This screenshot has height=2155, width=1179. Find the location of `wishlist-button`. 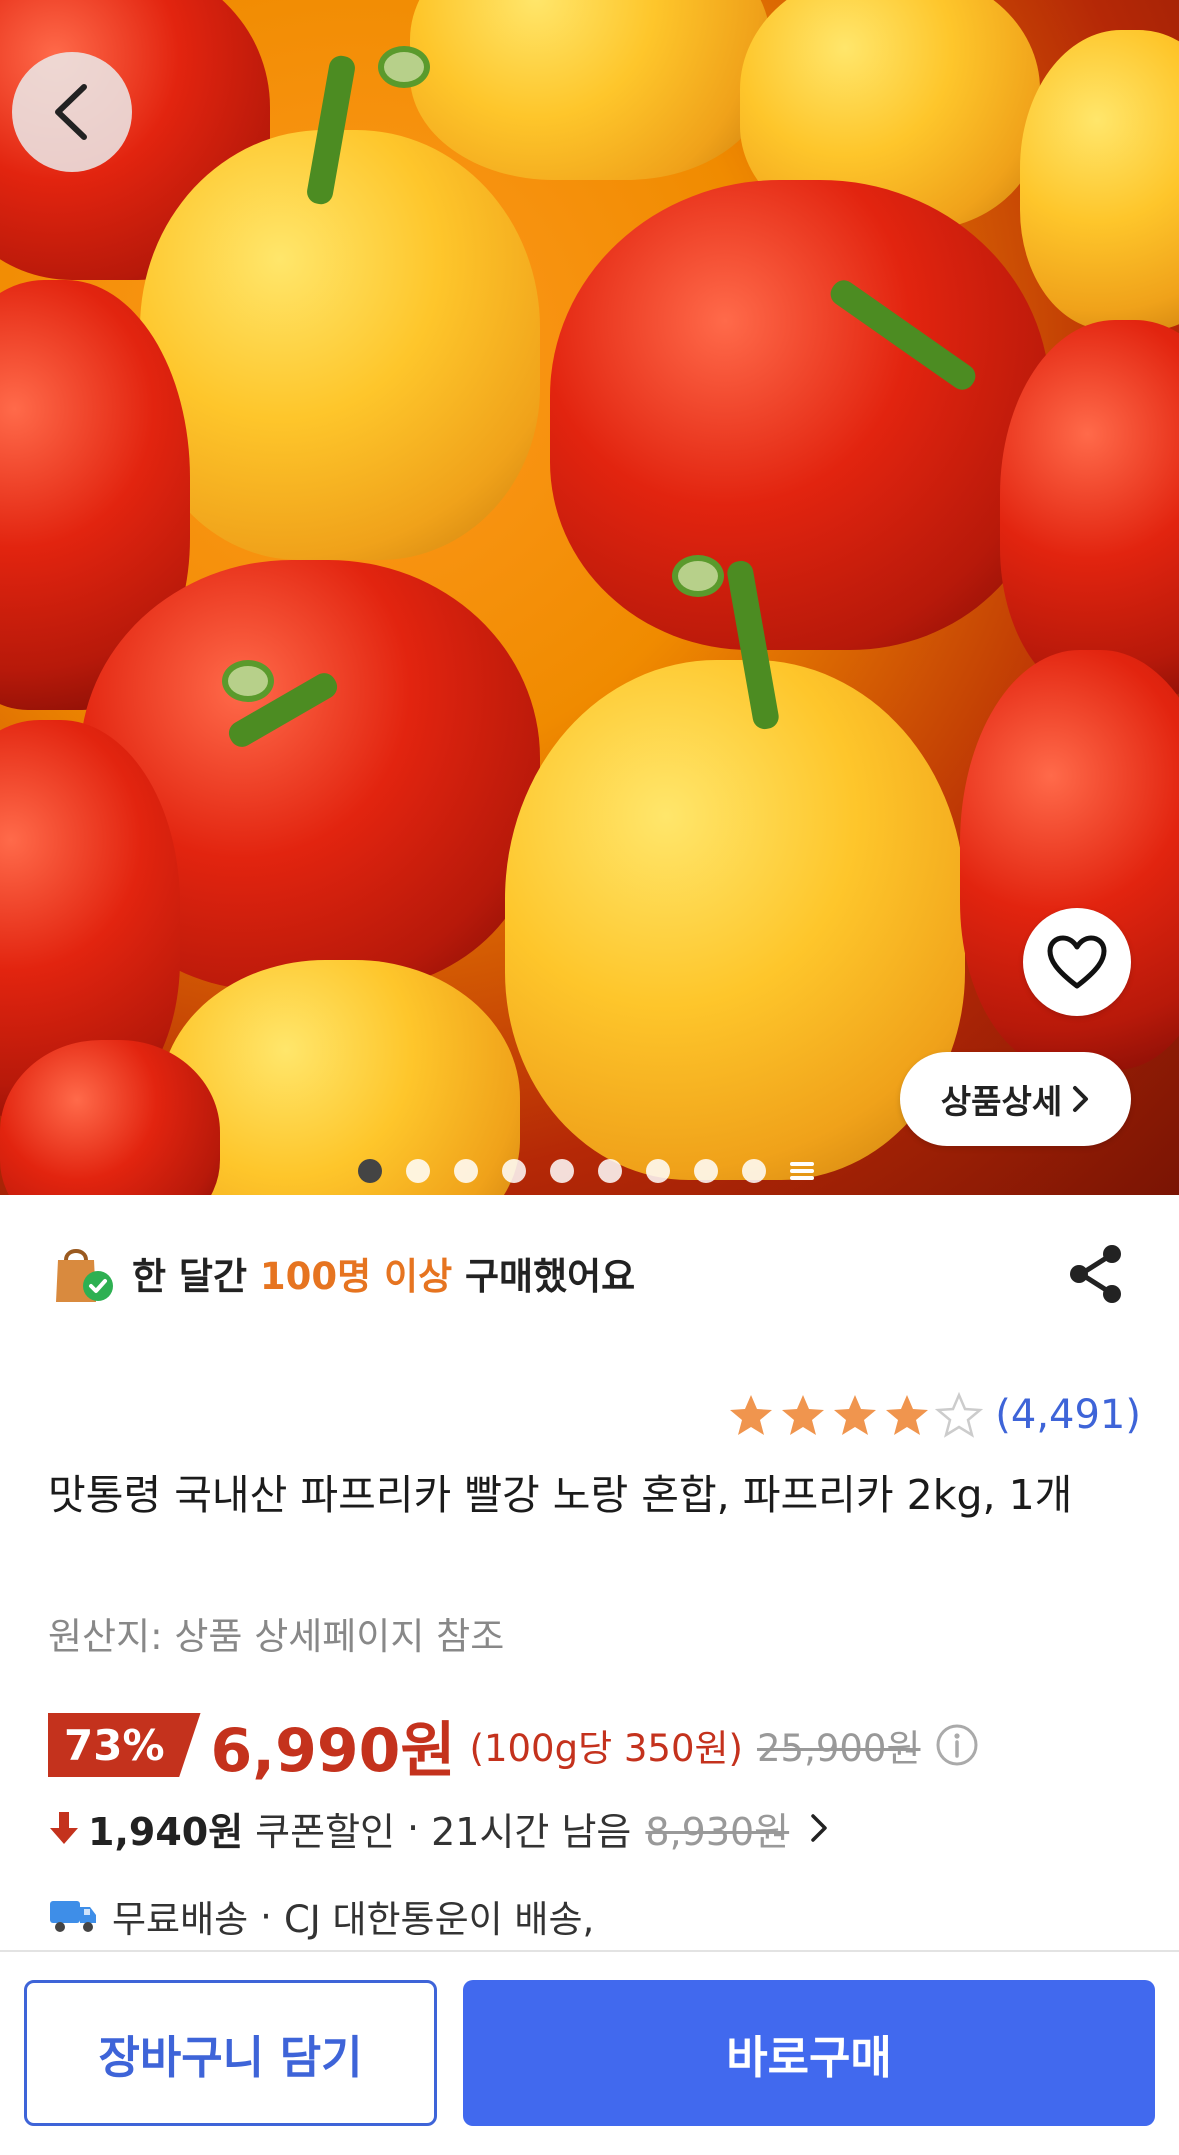

wishlist-button is located at coordinates (1077, 962).